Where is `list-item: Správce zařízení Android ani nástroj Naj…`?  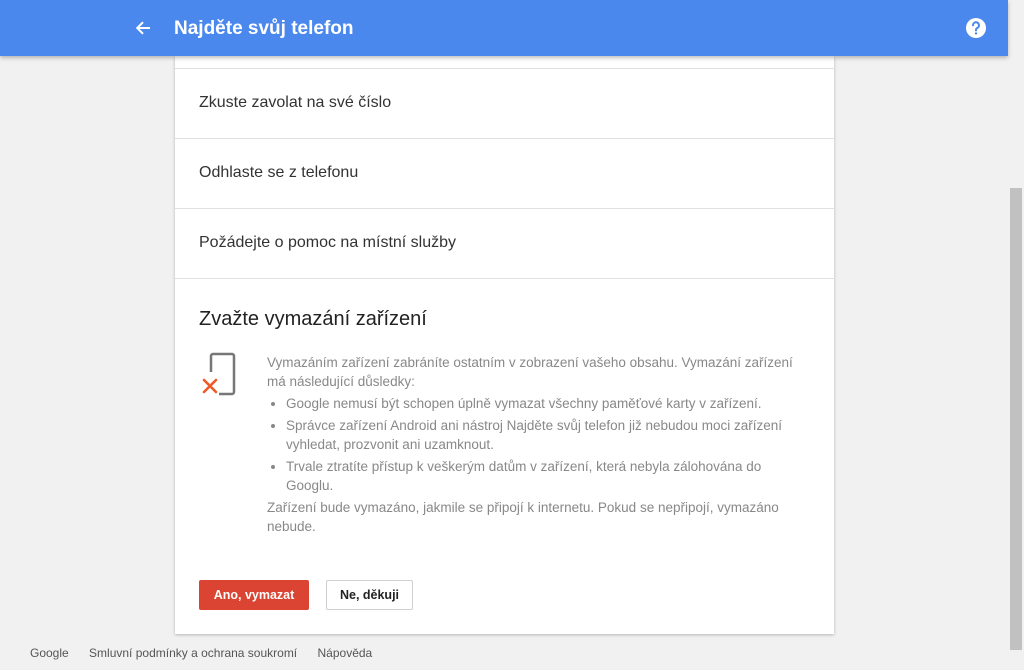
list-item: Správce zařízení Android ani nástroj Naj… is located at coordinates (547, 435).